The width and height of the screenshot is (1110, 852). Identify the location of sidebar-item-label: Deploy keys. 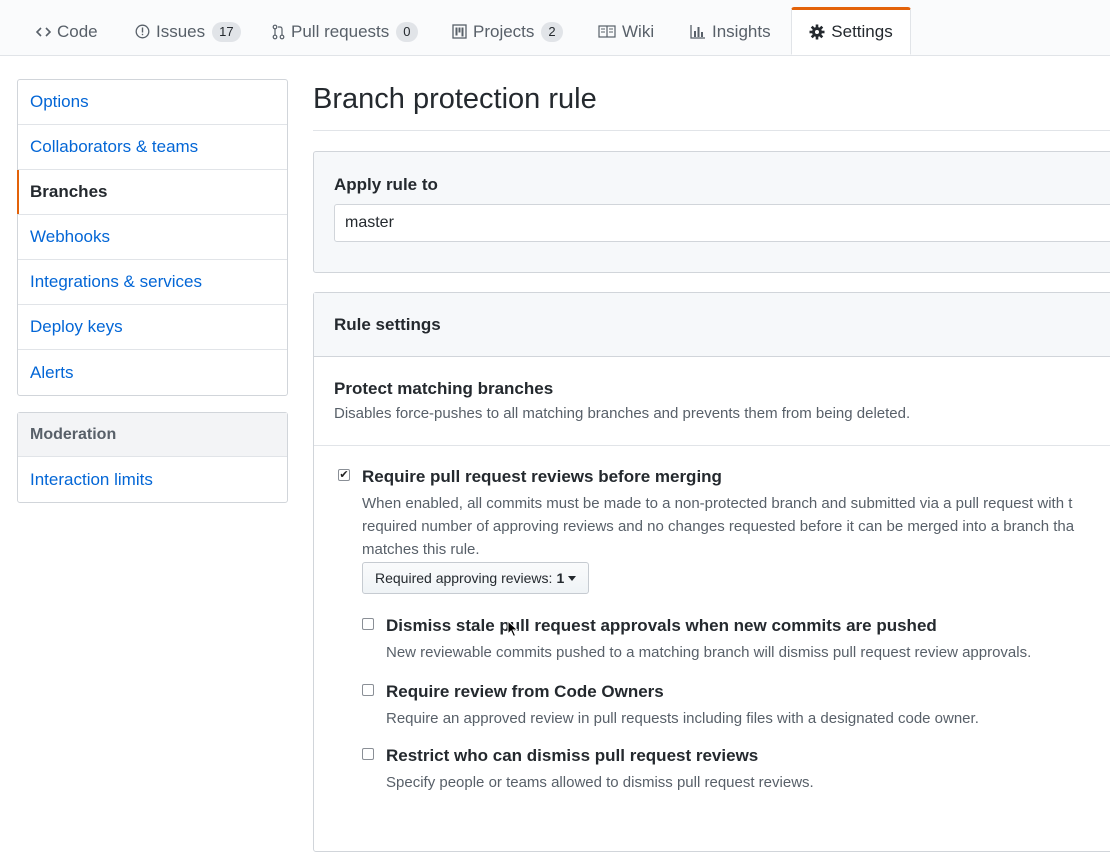
(76, 326).